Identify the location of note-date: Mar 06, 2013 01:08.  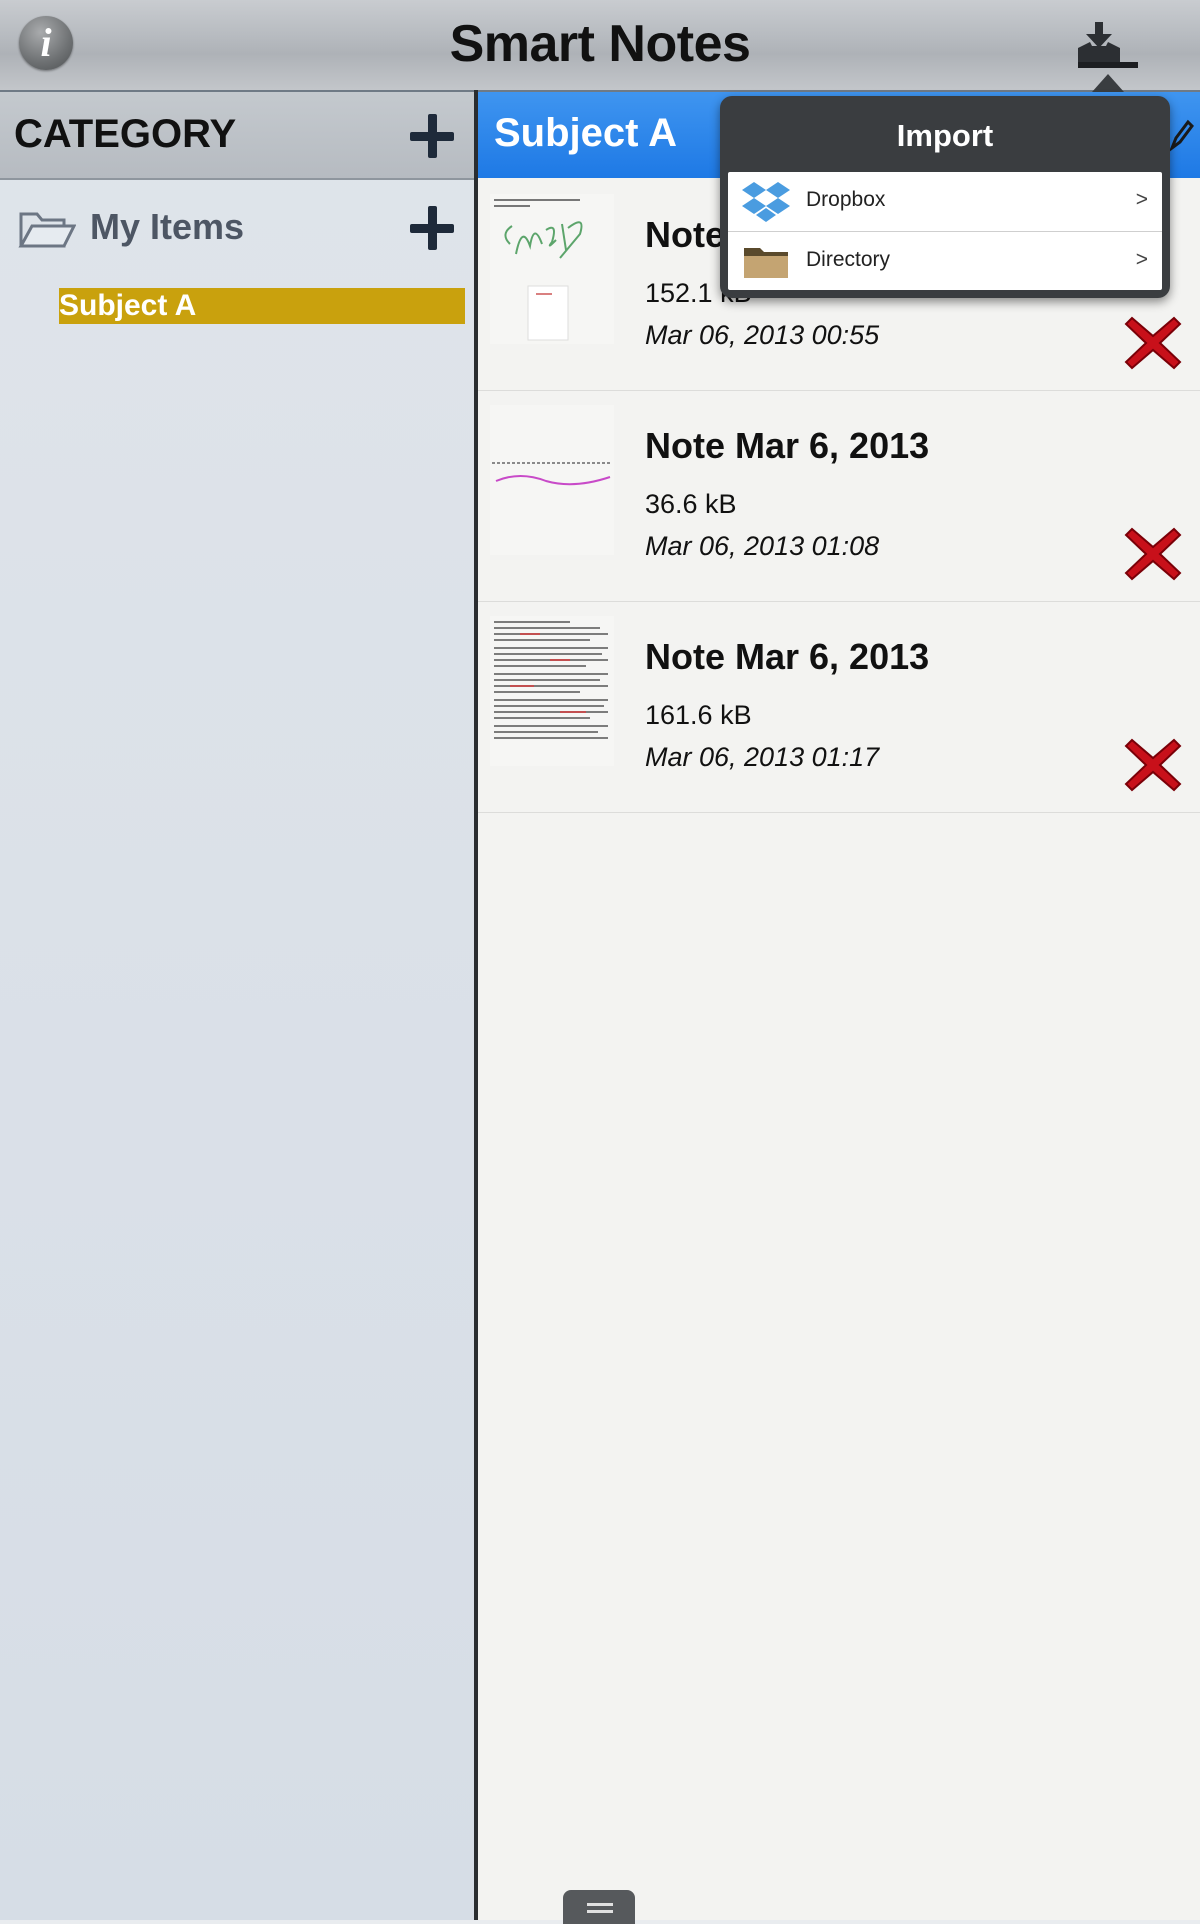
(762, 546).